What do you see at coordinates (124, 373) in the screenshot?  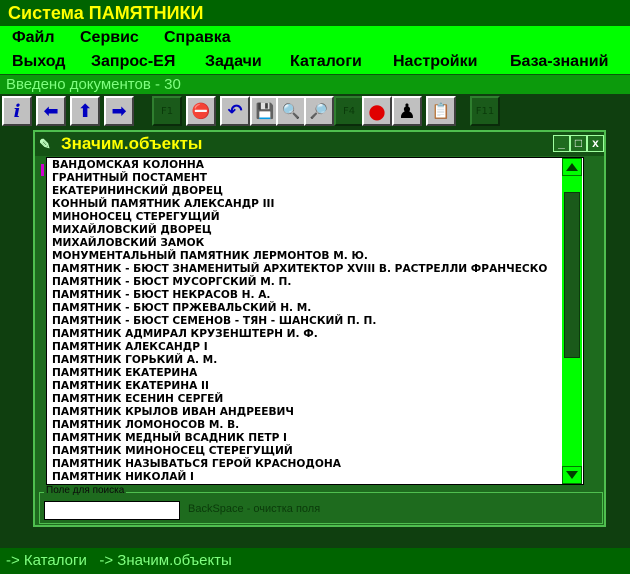 I see `list-item: ПАМЯТНИК ЕКАТЕРИНА` at bounding box center [124, 373].